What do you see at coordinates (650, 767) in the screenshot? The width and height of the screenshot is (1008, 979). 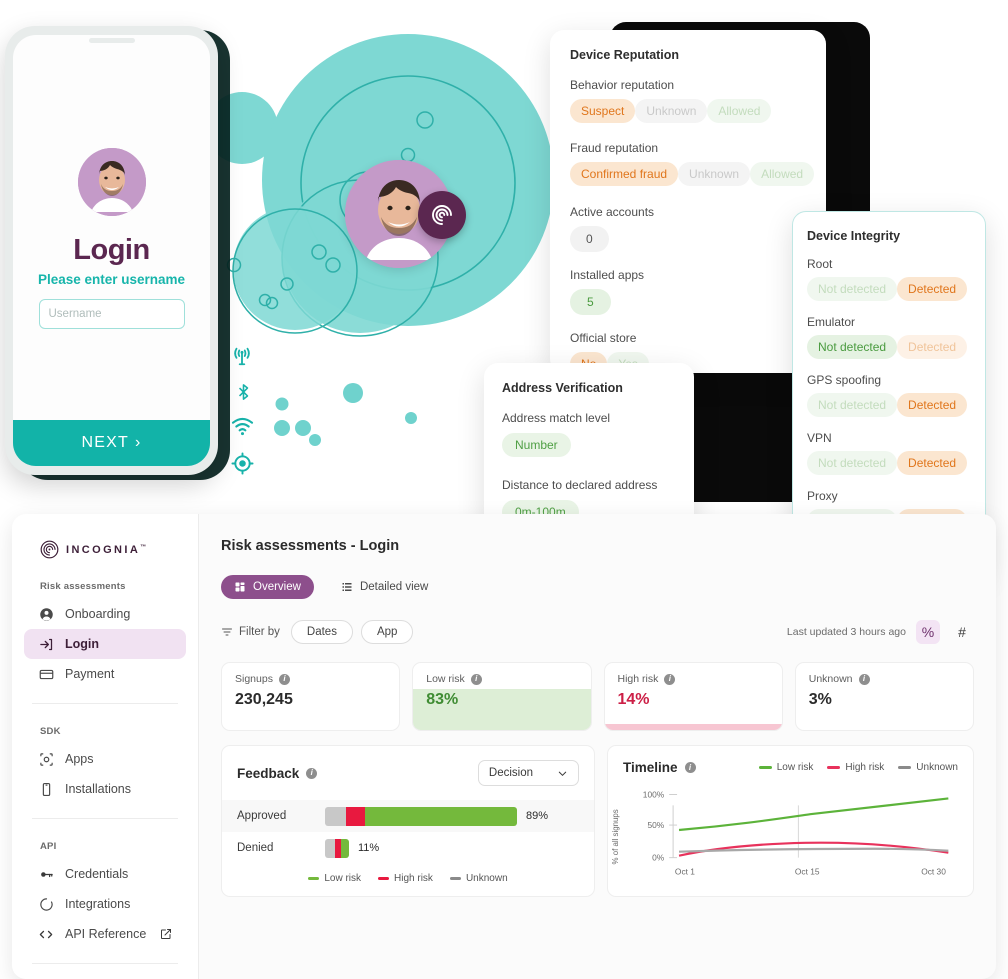 I see `timeline-title: Timeline` at bounding box center [650, 767].